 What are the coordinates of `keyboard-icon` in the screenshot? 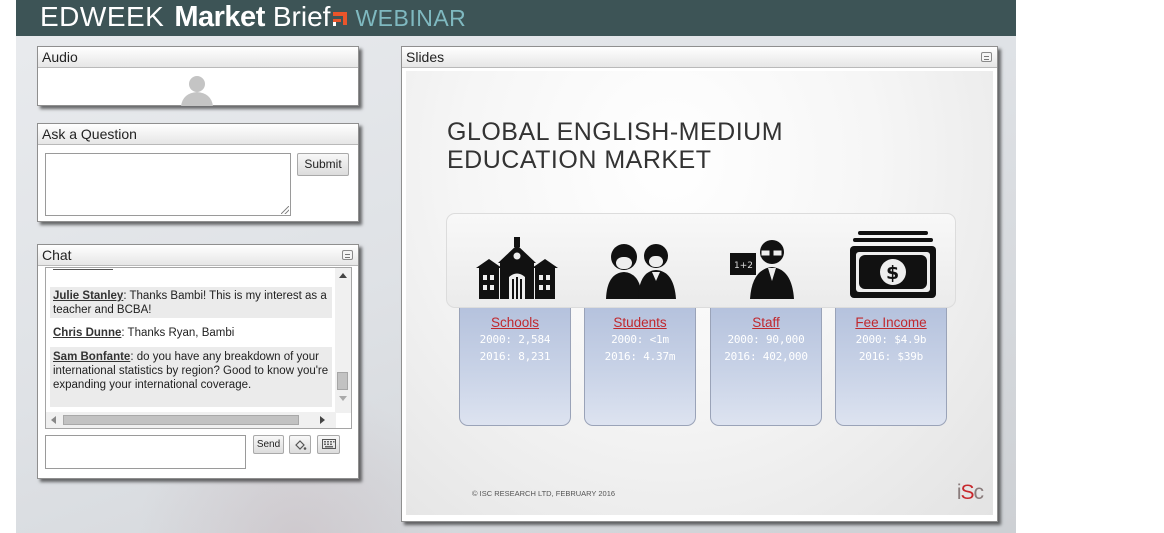 It's located at (328, 444).